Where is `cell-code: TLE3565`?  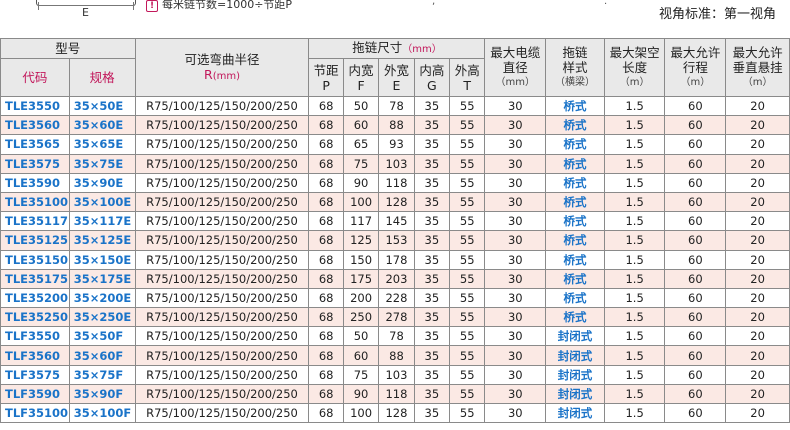
cell-code: TLE3565 is located at coordinates (35, 144).